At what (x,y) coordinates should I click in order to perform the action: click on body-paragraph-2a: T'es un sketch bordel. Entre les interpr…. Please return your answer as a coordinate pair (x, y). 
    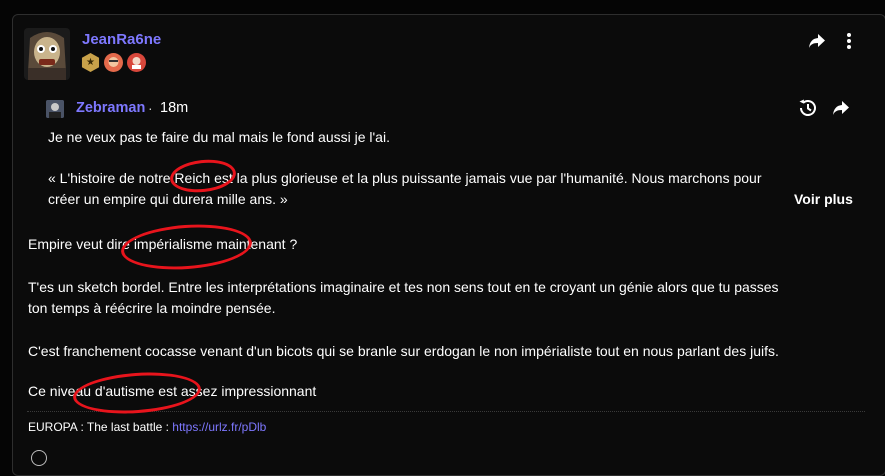
    Looking at the image, I should click on (403, 287).